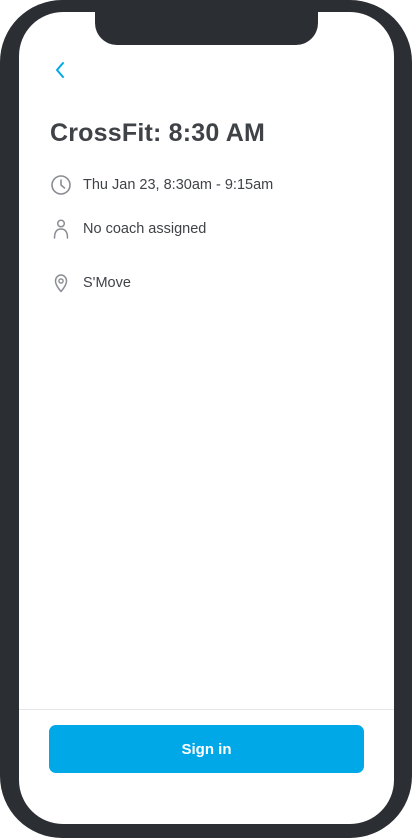  Describe the element at coordinates (61, 185) in the screenshot. I see `clock-icon` at that location.